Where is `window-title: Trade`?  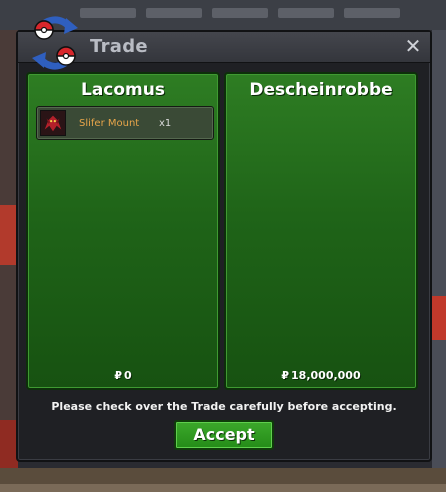 window-title: Trade is located at coordinates (119, 46).